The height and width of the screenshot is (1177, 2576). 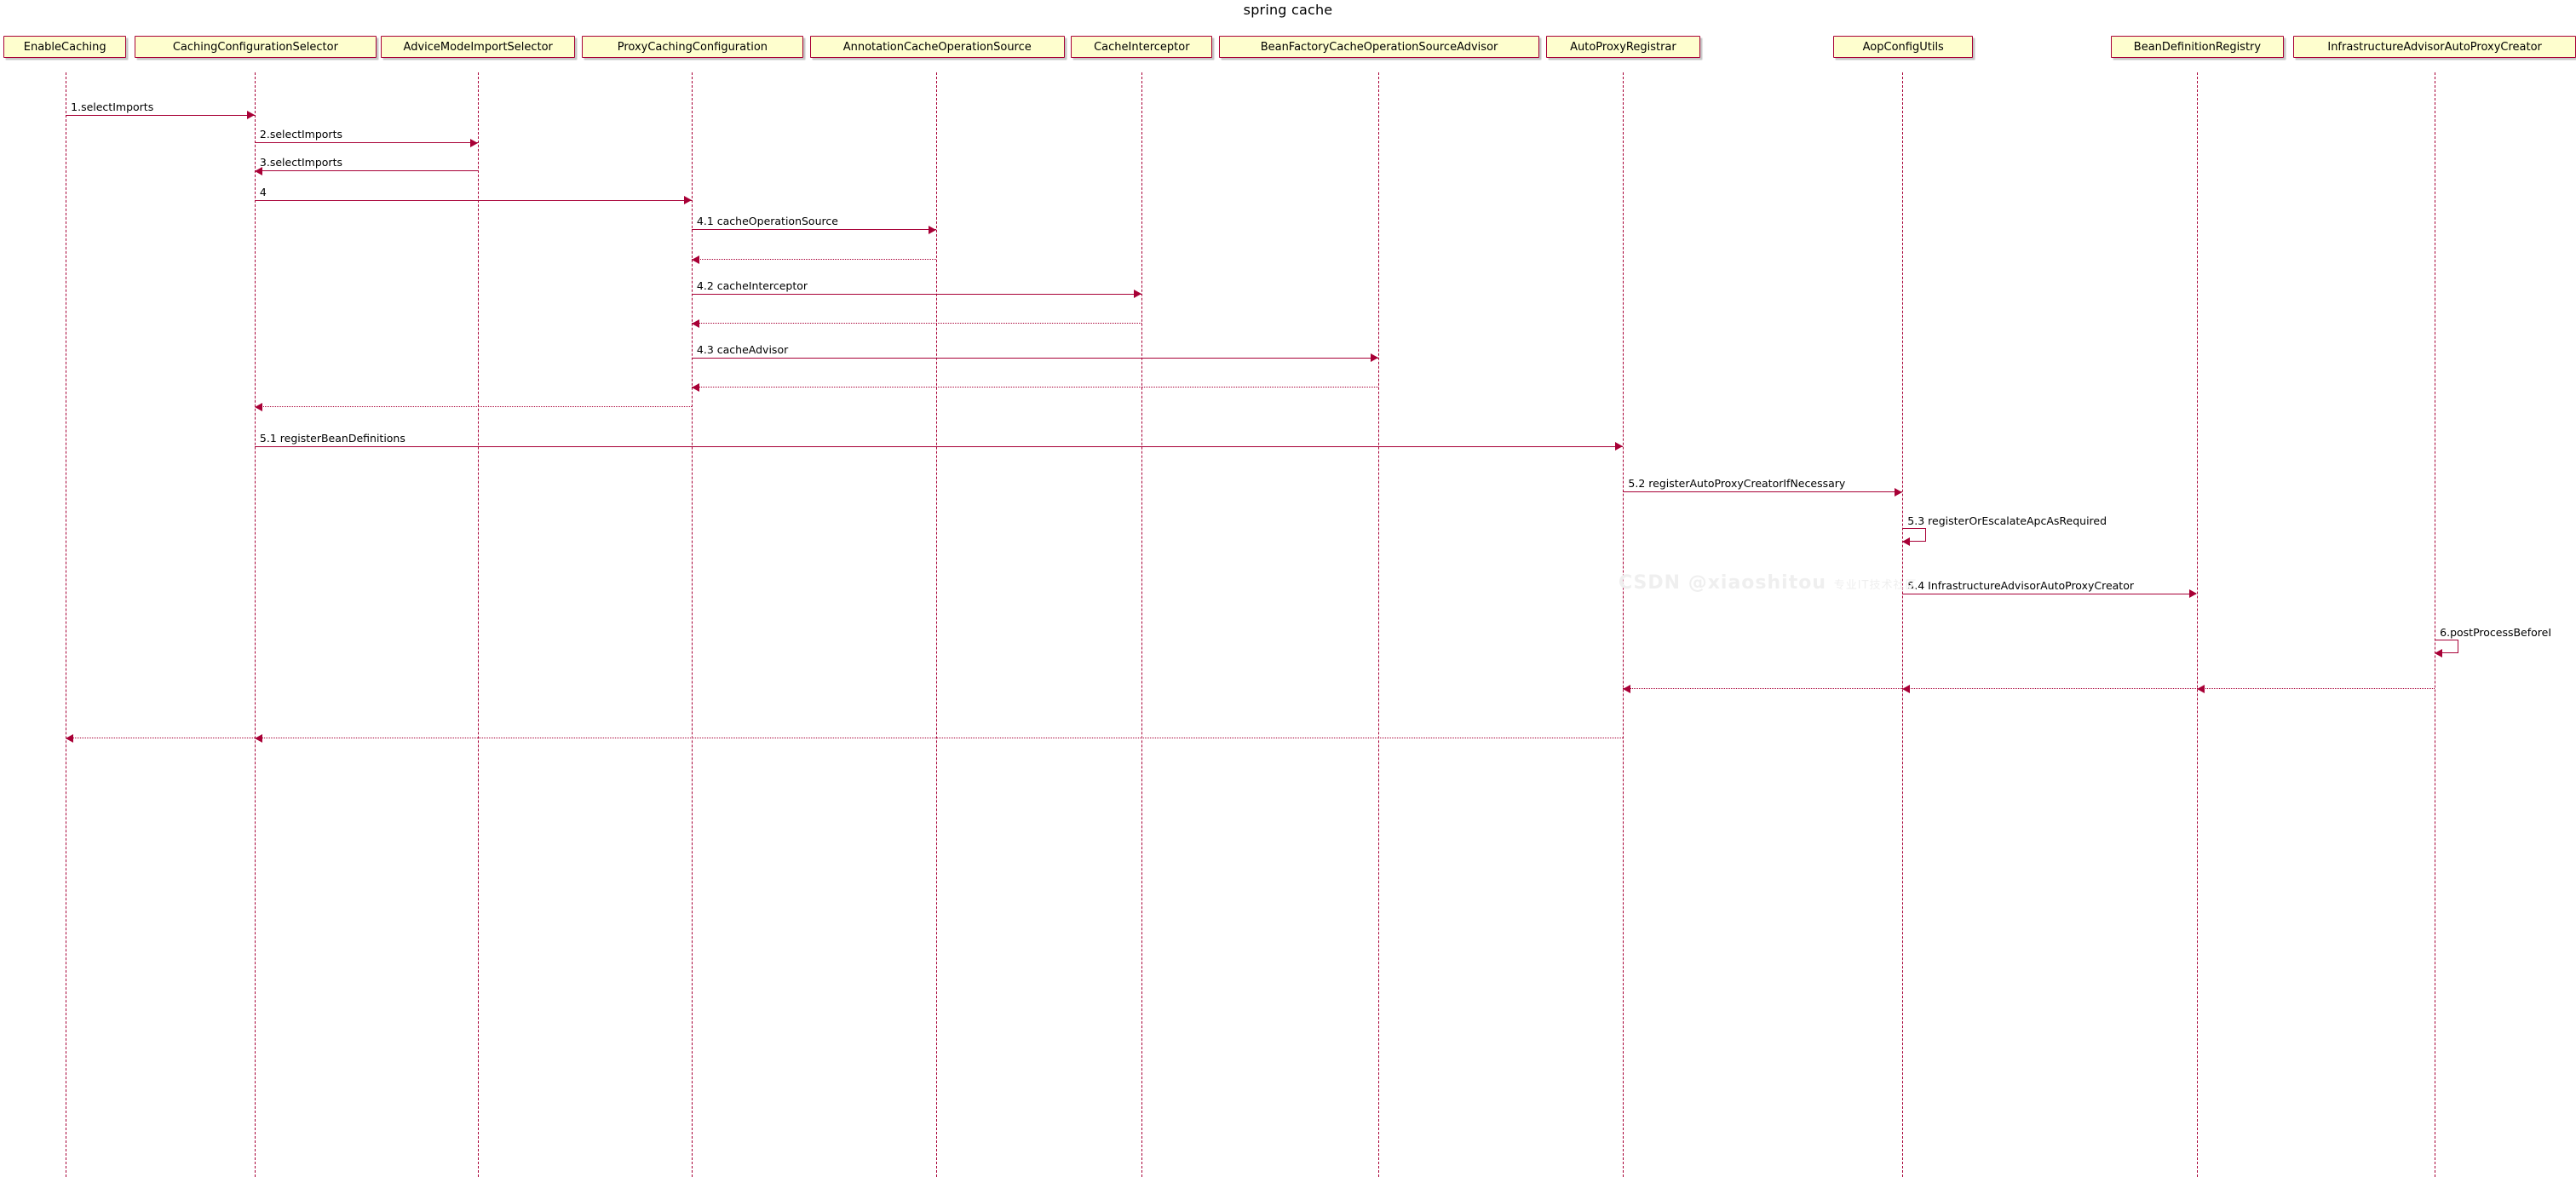 I want to click on arrowhead-5.2, so click(x=1899, y=492).